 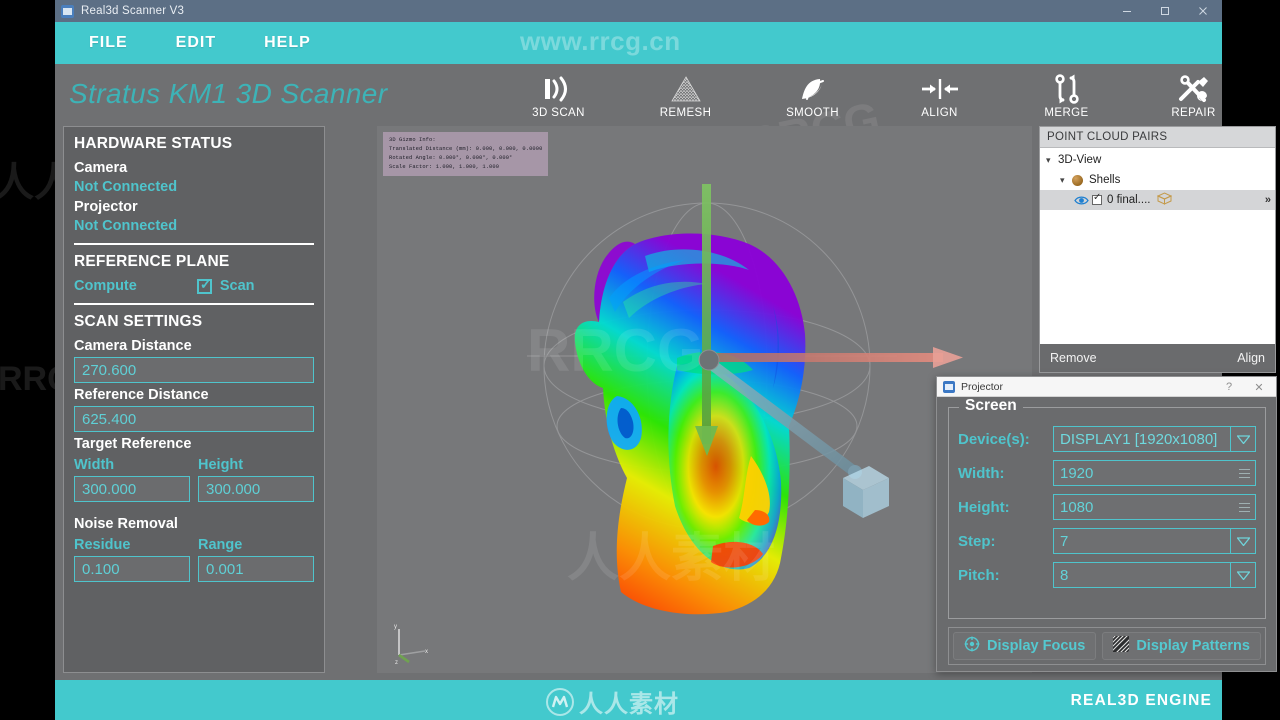 What do you see at coordinates (1251, 358) in the screenshot?
I see `align-button: Align` at bounding box center [1251, 358].